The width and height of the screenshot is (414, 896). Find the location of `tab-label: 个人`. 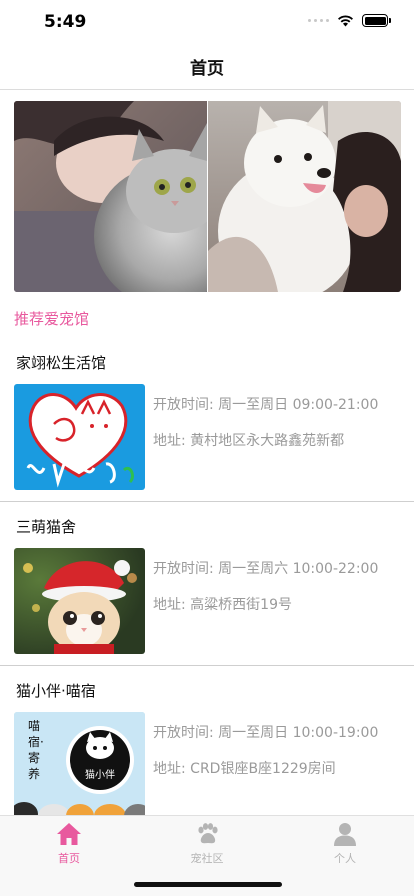

tab-label: 个人 is located at coordinates (345, 858).